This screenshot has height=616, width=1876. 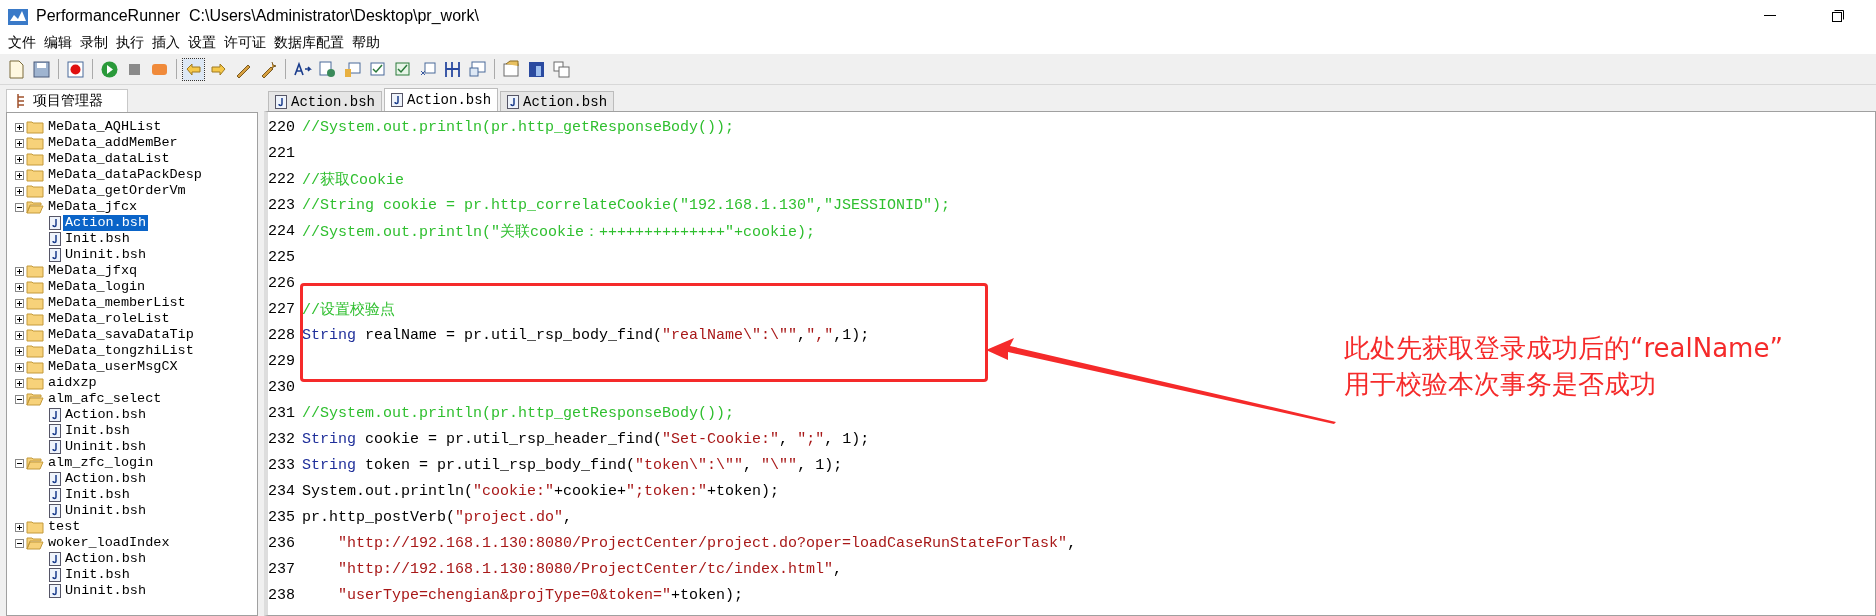 What do you see at coordinates (327, 69) in the screenshot?
I see `checkpoint-icon` at bounding box center [327, 69].